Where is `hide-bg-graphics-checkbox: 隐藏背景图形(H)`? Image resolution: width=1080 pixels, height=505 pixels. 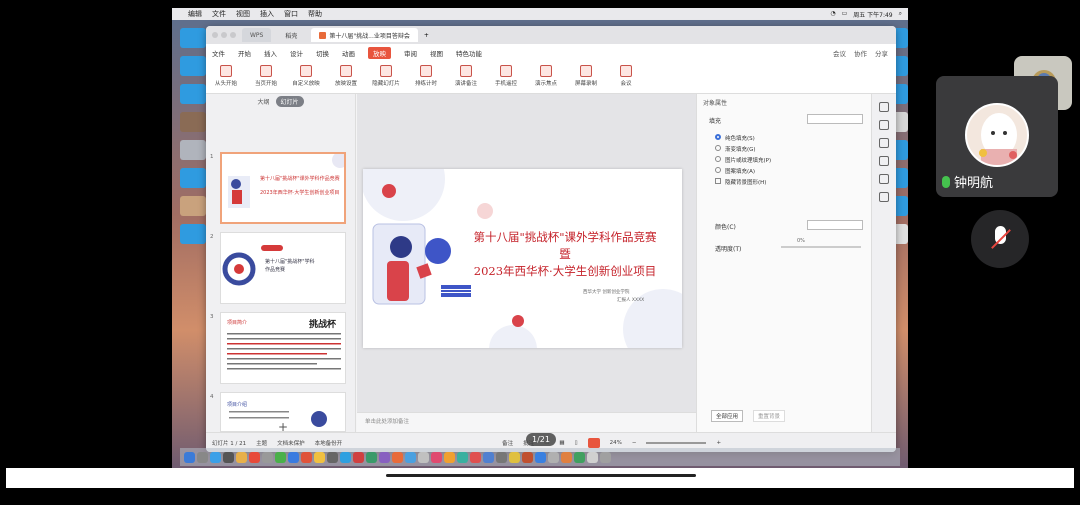
hide-bg-graphics-checkbox: 隐藏背景图形(H) is located at coordinates (743, 183).